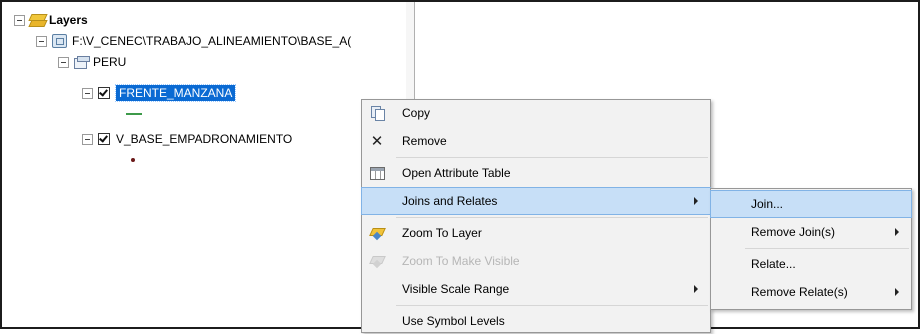  I want to click on point-symbol, so click(133, 160).